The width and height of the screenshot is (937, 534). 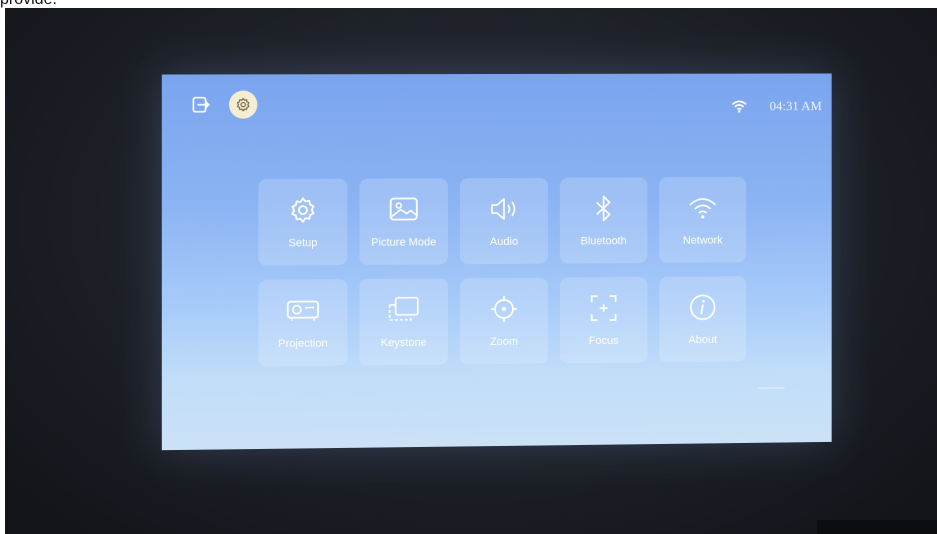 I want to click on tile-picture-mode: Picture Mode, so click(x=403, y=221).